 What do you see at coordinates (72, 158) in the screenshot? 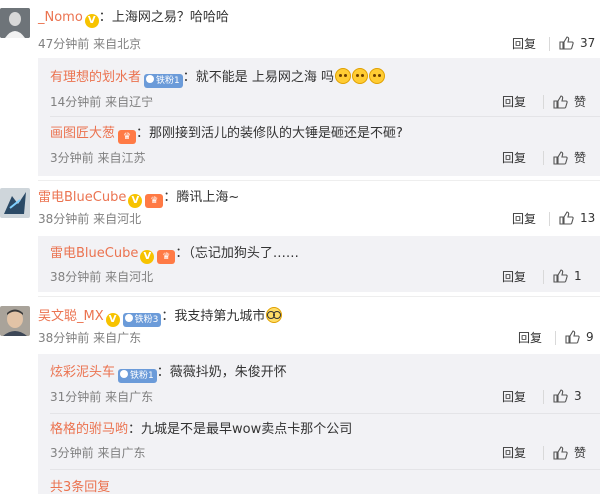
I see `reply-time: 3分钟前` at bounding box center [72, 158].